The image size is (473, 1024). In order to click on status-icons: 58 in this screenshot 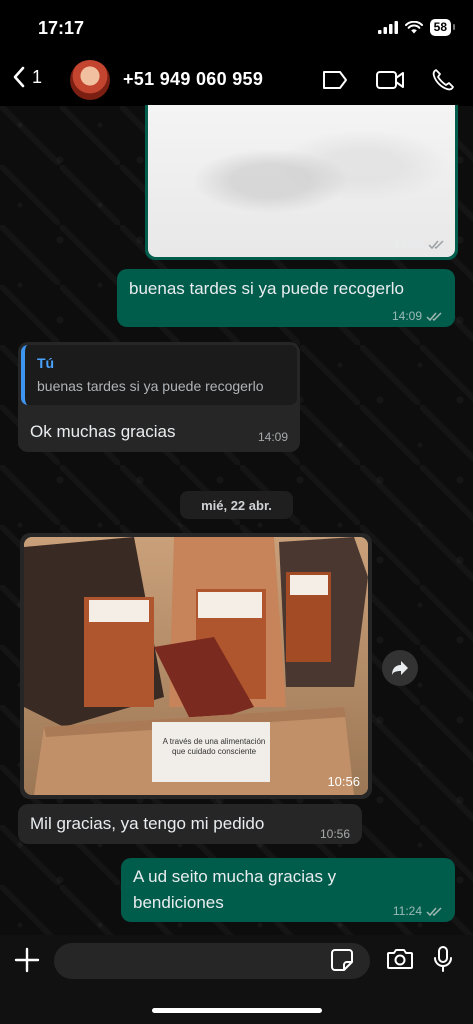, I will do `click(416, 27)`.